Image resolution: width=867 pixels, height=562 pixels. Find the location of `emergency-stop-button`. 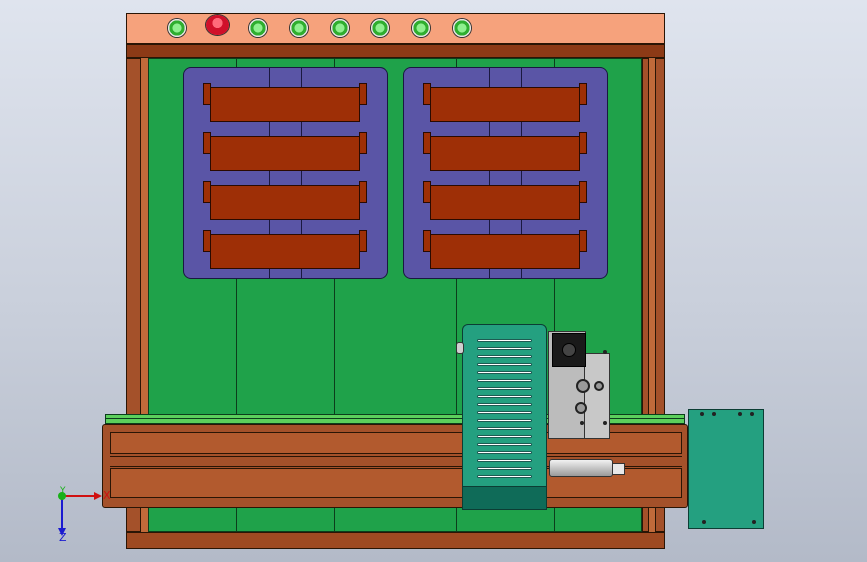

emergency-stop-button is located at coordinates (217, 25).